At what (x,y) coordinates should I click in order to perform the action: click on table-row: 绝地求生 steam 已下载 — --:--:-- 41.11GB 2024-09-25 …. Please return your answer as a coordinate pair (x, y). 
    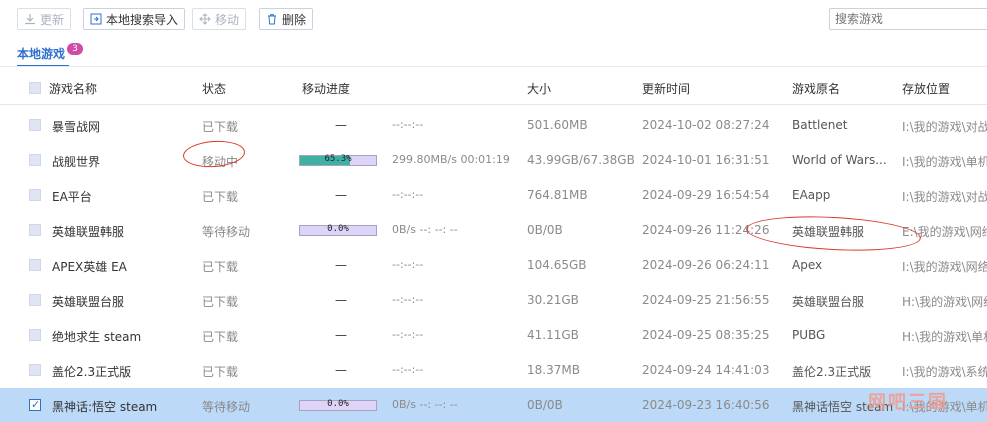
    Looking at the image, I should click on (493, 335).